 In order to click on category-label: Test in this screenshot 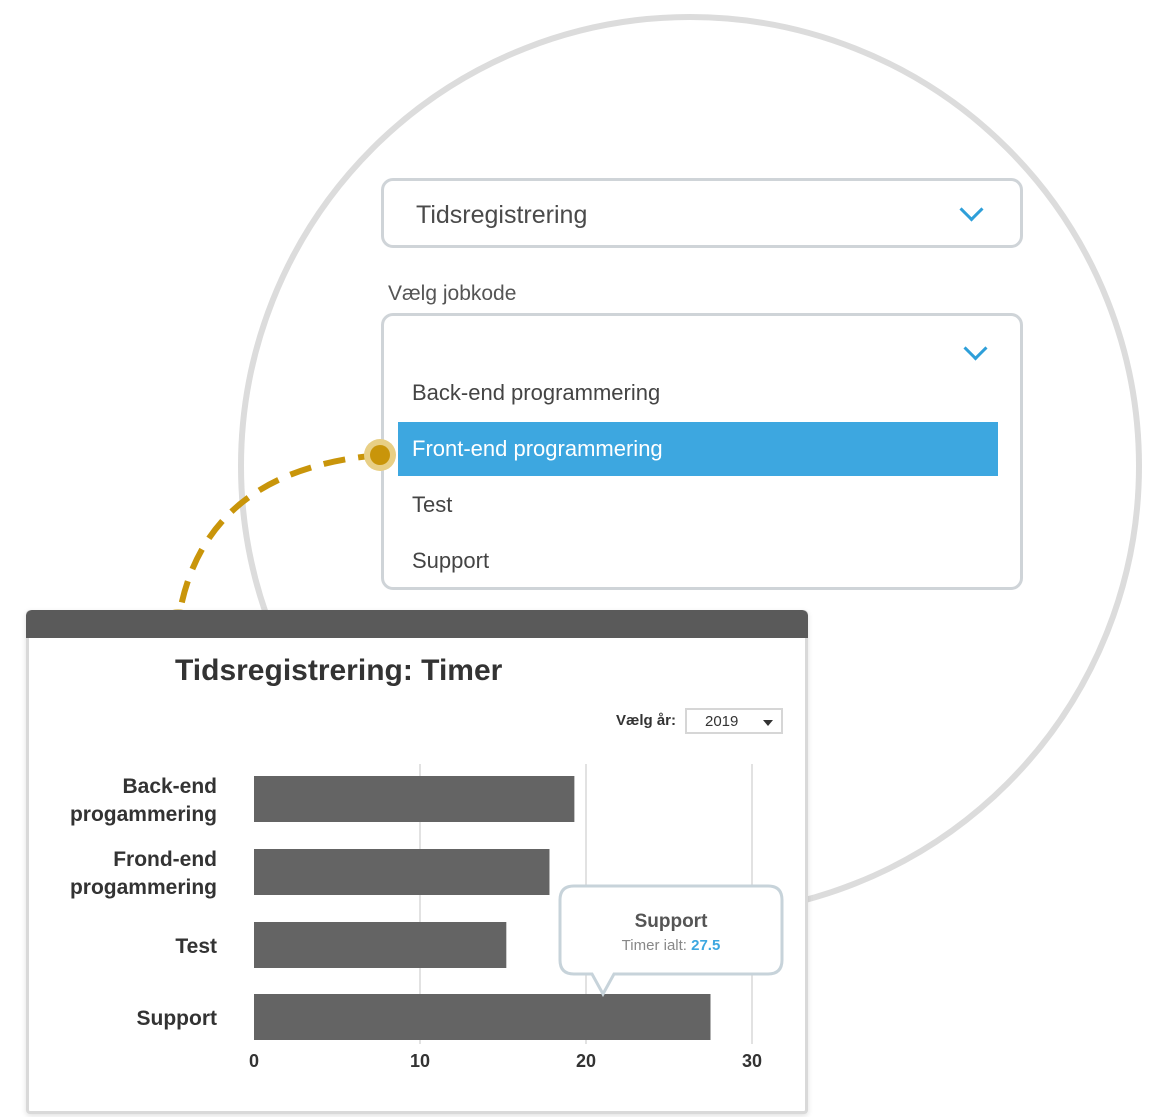, I will do `click(196, 946)`.